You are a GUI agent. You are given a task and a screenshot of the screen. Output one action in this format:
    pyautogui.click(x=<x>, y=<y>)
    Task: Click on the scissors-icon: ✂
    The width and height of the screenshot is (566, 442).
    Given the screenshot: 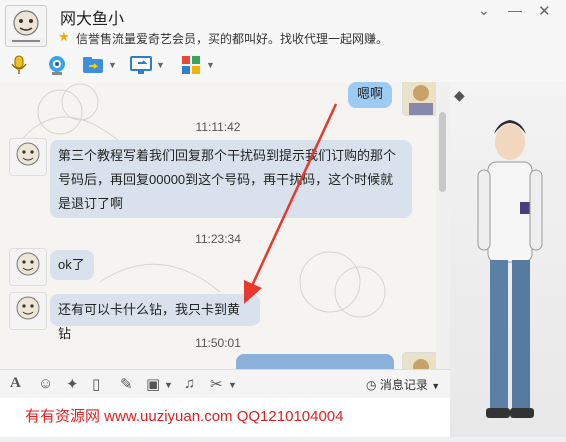 What is the action you would take?
    pyautogui.click(x=216, y=384)
    